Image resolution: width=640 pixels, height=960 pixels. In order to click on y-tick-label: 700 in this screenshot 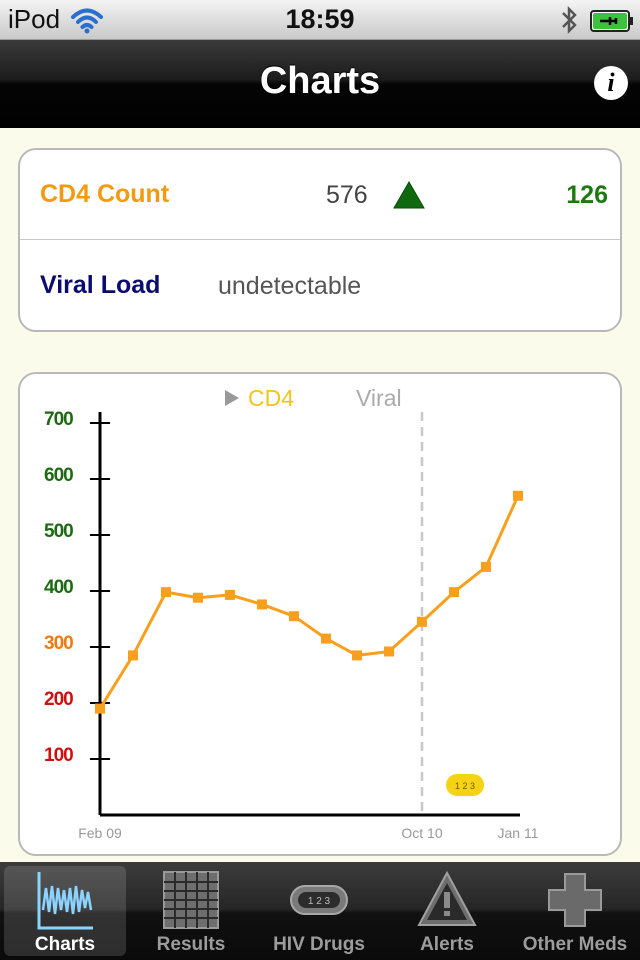, I will do `click(58, 419)`.